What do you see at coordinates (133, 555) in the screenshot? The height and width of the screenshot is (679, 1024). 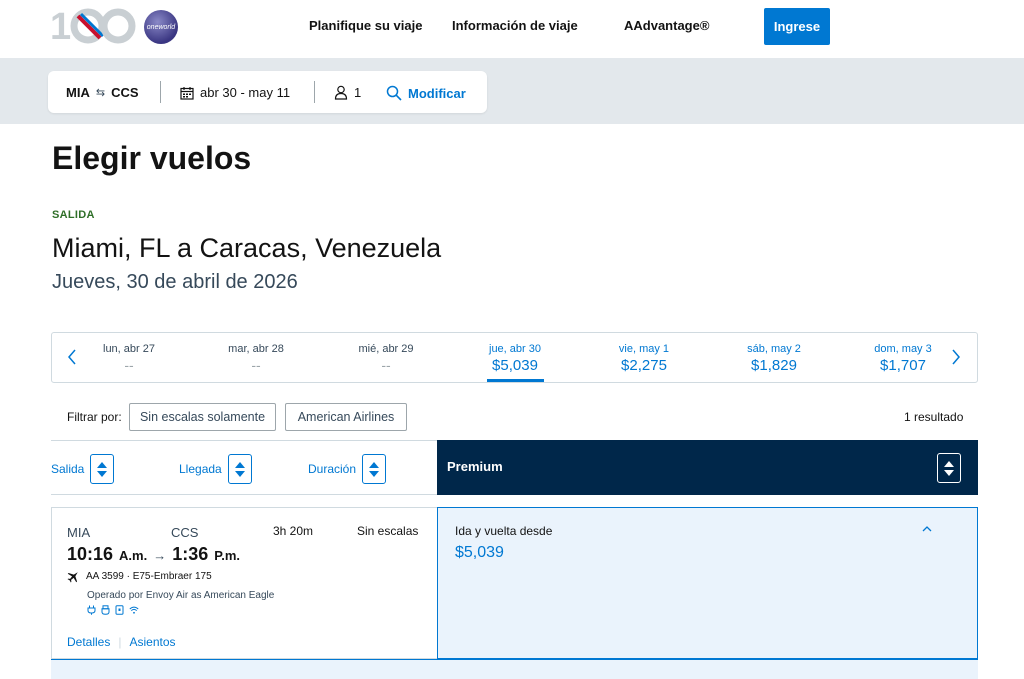 I see `departure-ampm: A.m.` at bounding box center [133, 555].